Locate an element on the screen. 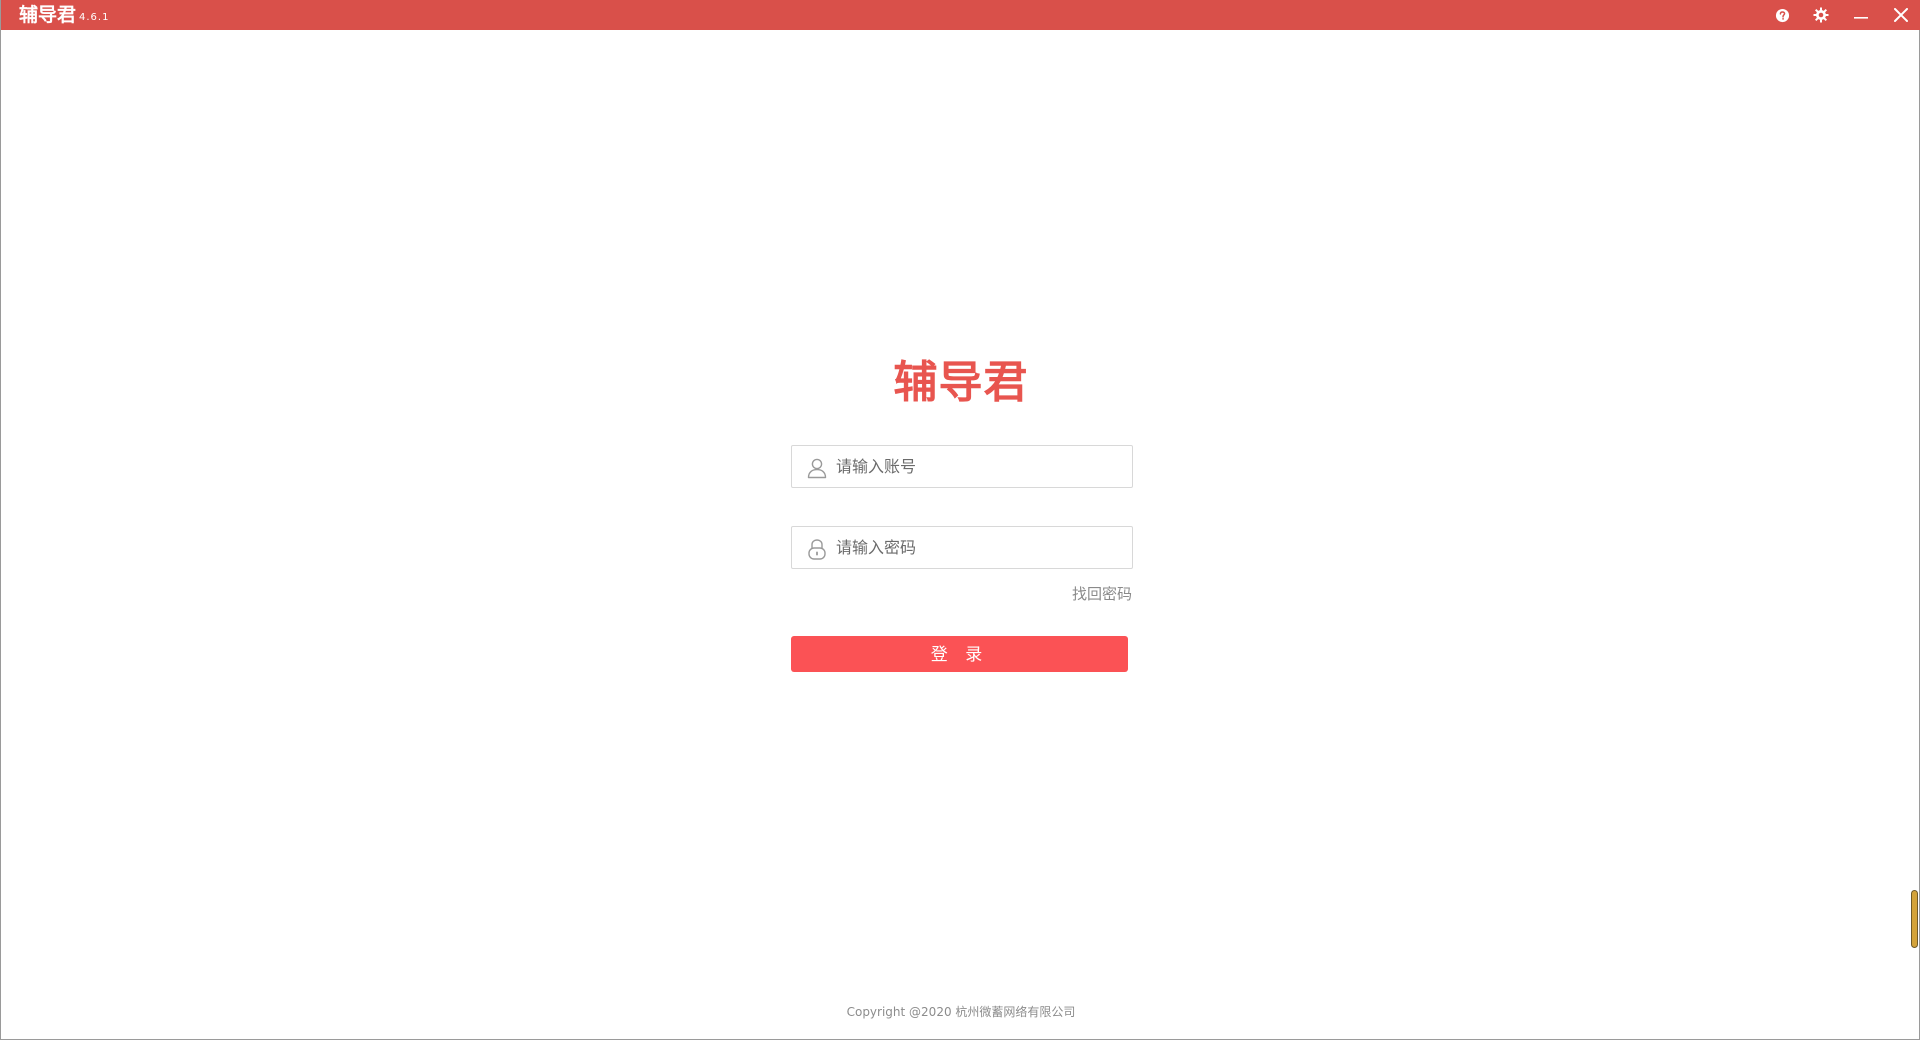 The height and width of the screenshot is (1040, 1920). app-version: 4.6.1 is located at coordinates (94, 17).